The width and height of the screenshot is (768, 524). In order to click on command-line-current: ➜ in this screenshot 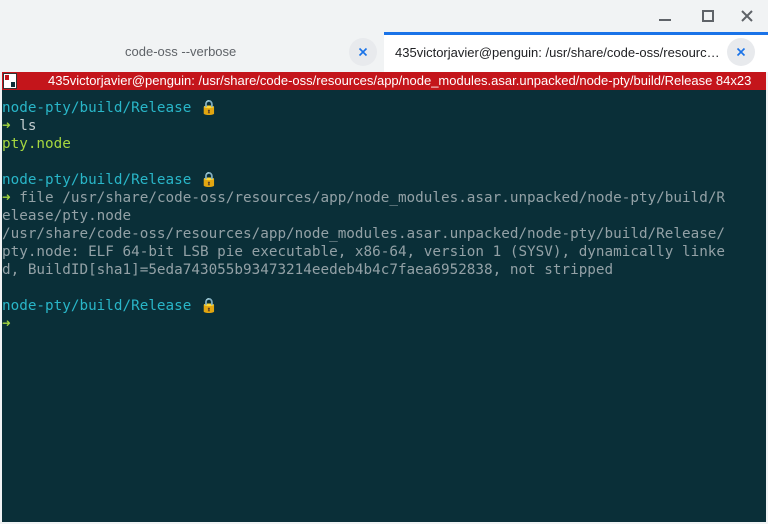, I will do `click(384, 324)`.